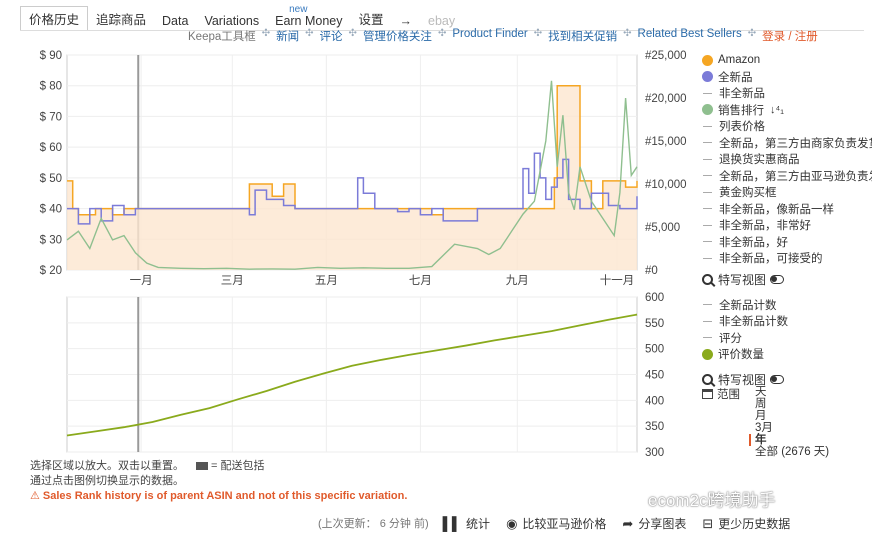 The height and width of the screenshot is (537, 884). Describe the element at coordinates (478, 524) in the screenshot. I see `stats-label: 统计` at that location.